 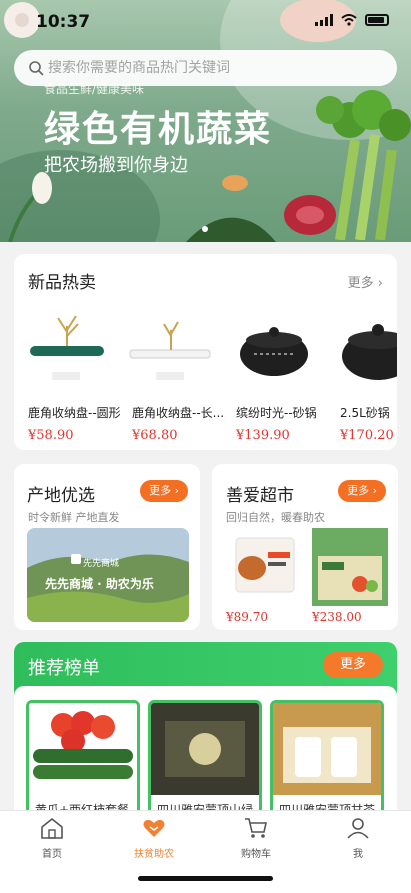 What do you see at coordinates (324, 20) in the screenshot?
I see `signal-icon` at bounding box center [324, 20].